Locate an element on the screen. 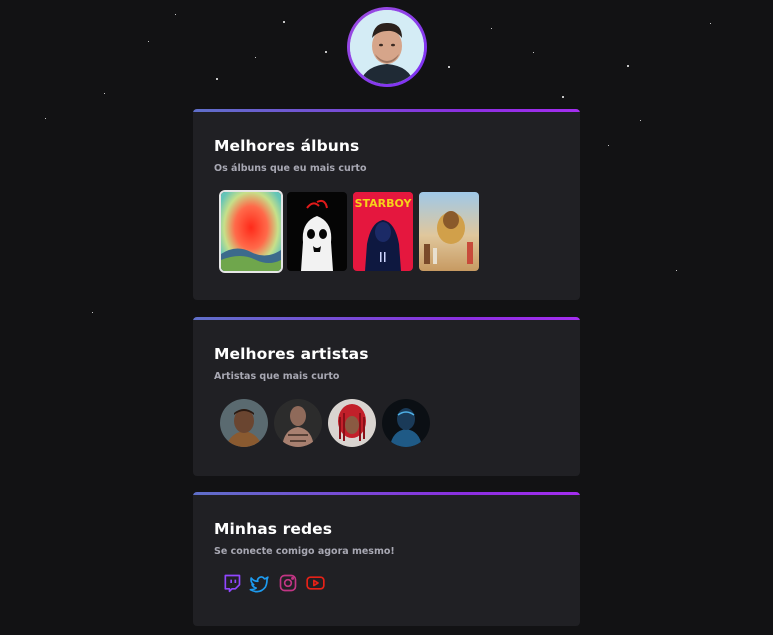 The height and width of the screenshot is (635, 773). artist-photo-3-icon is located at coordinates (352, 423).